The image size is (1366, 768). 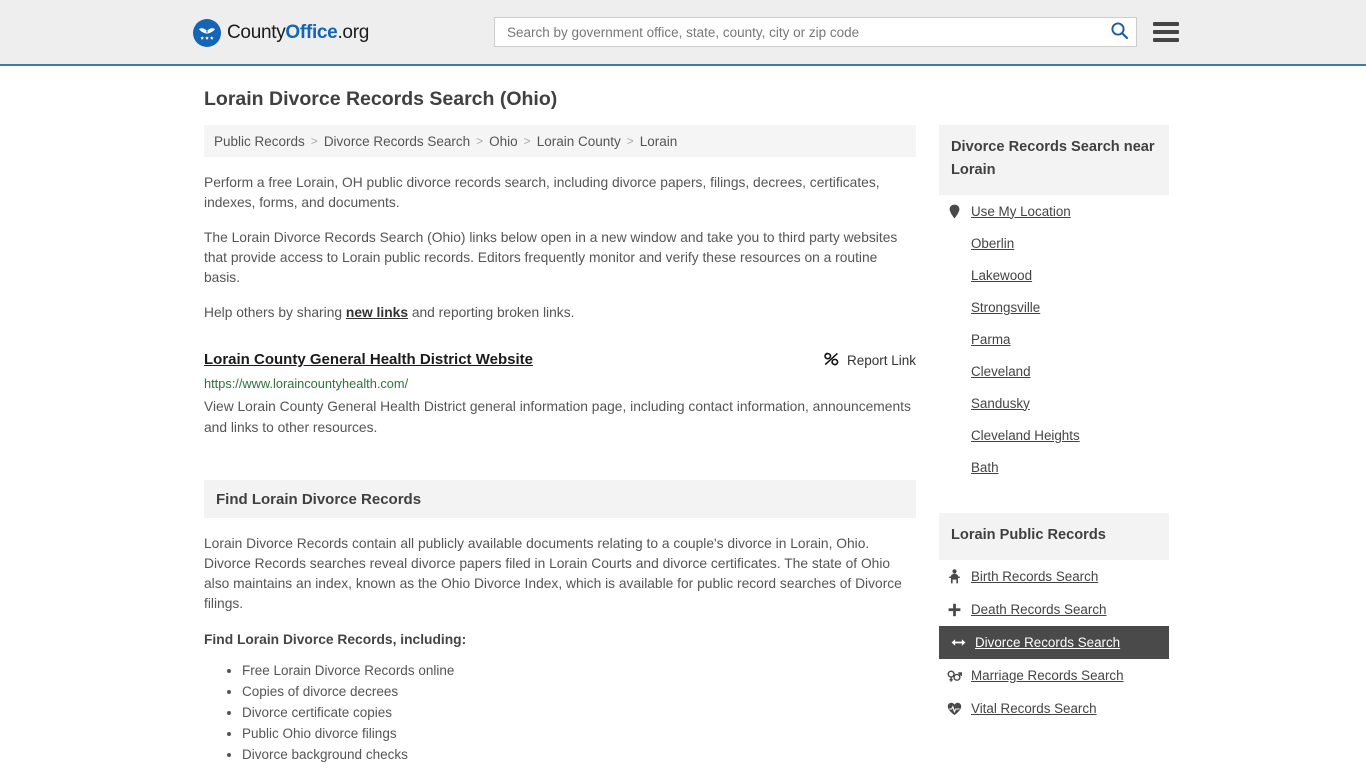 What do you see at coordinates (1001, 371) in the screenshot?
I see `sidebar-link-label: Cleveland` at bounding box center [1001, 371].